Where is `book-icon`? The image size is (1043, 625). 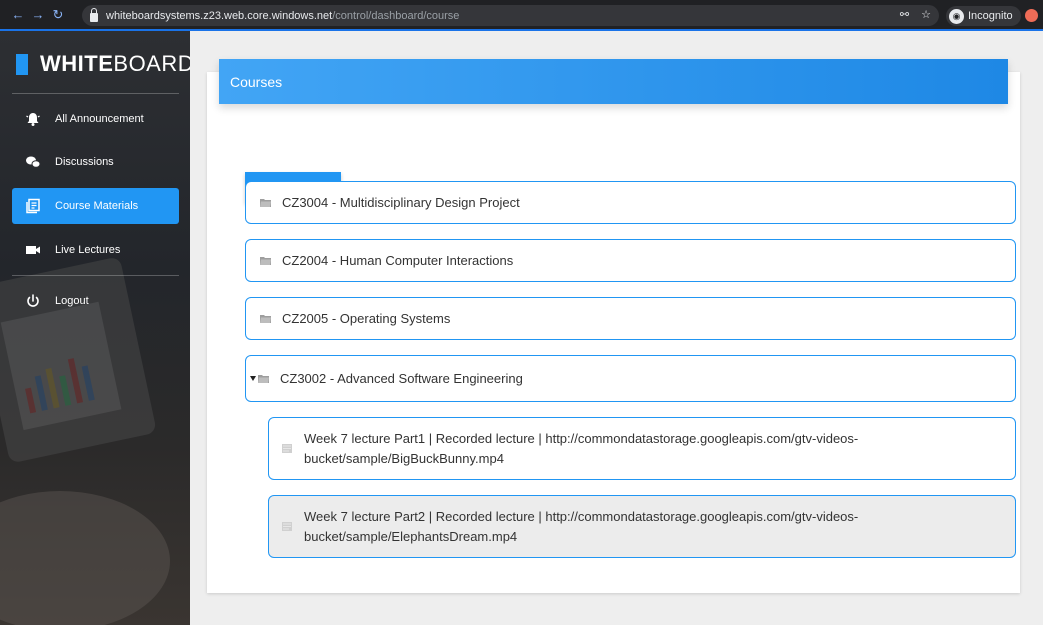 book-icon is located at coordinates (33, 206).